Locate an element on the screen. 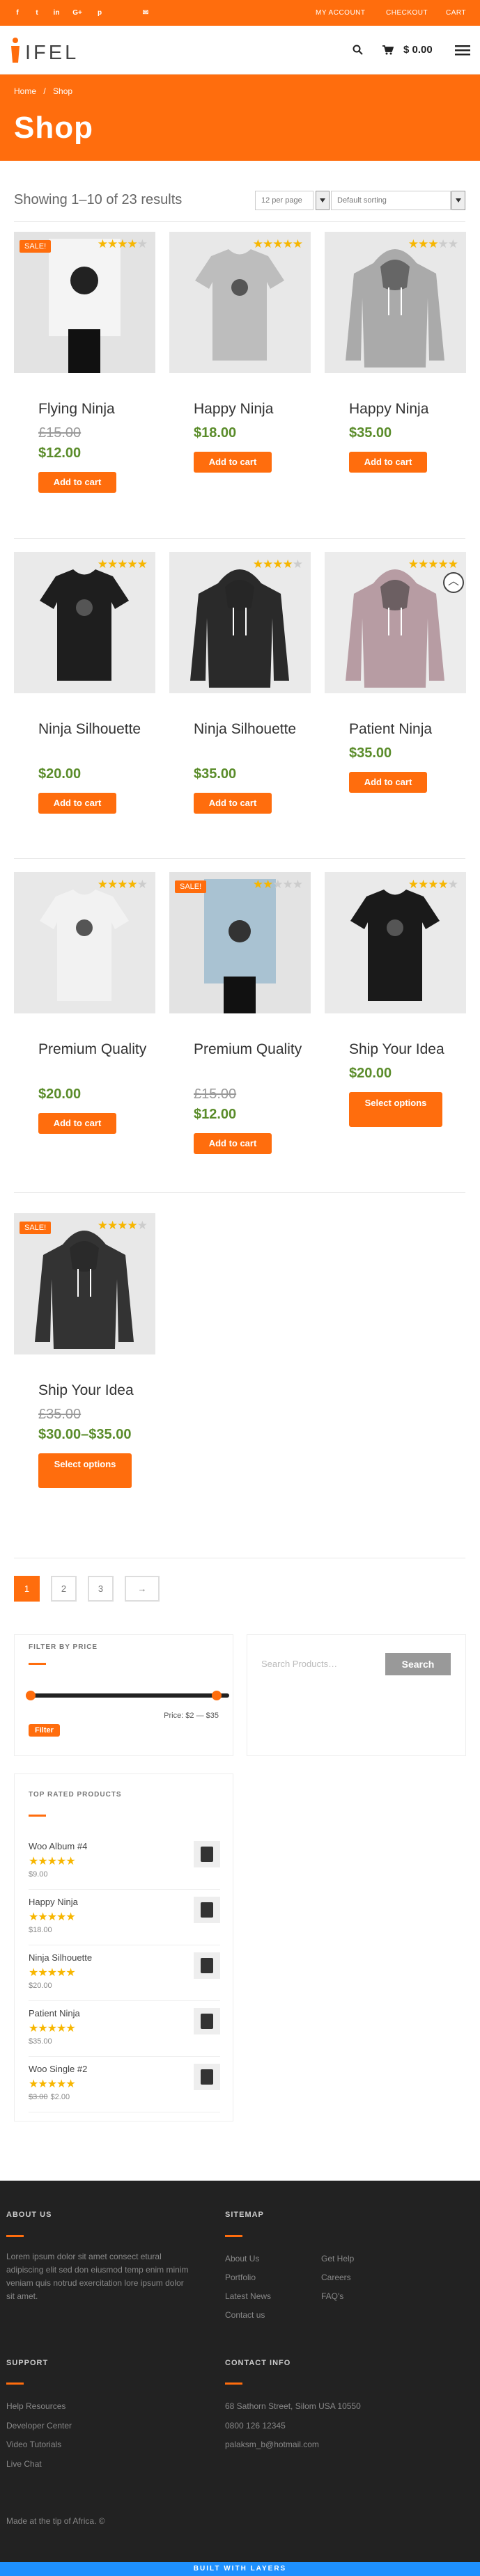 Image resolution: width=480 pixels, height=2576 pixels. cart-icon is located at coordinates (388, 50).